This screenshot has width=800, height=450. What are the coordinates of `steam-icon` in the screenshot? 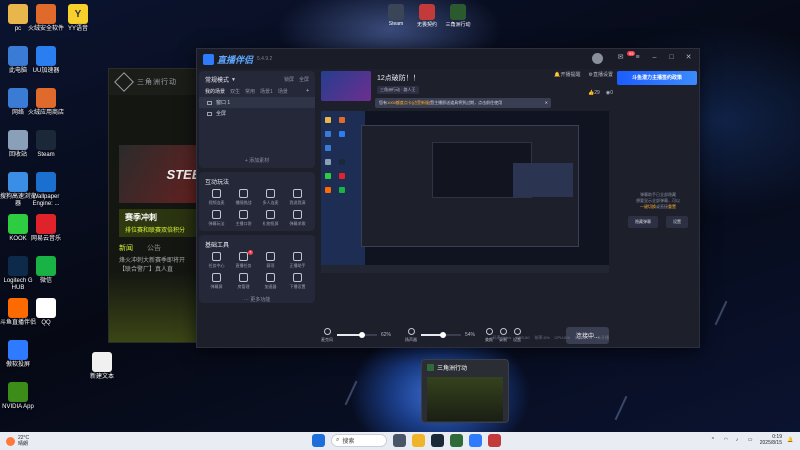 It's located at (437, 440).